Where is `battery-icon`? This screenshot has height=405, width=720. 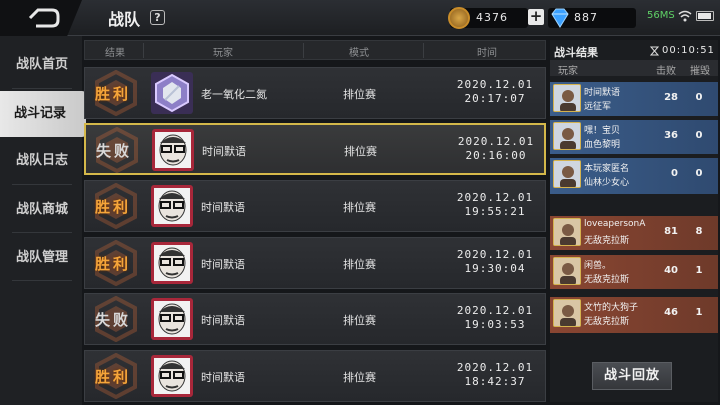
battery-icon is located at coordinates (705, 16).